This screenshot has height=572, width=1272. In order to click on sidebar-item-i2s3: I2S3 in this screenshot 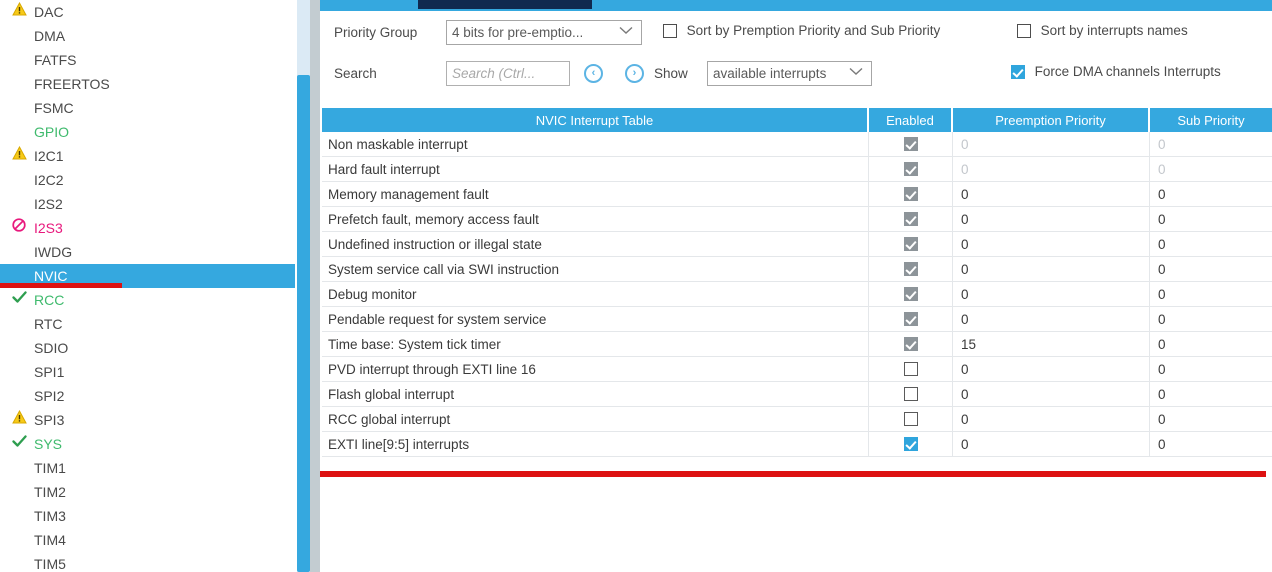, I will do `click(147, 228)`.